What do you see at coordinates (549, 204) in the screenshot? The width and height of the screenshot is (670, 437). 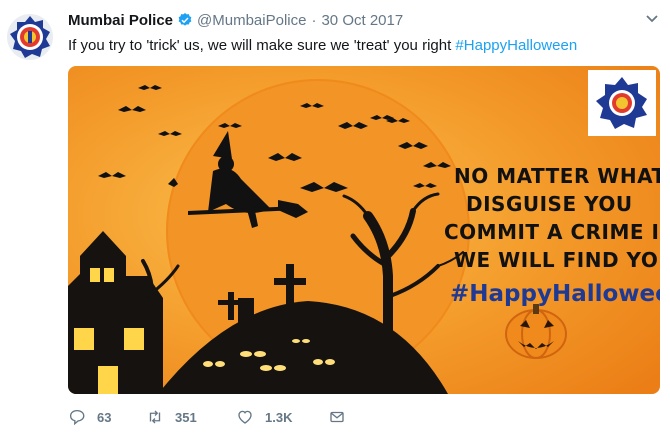 I see `overlay-line-2: DISGUISE YOU` at bounding box center [549, 204].